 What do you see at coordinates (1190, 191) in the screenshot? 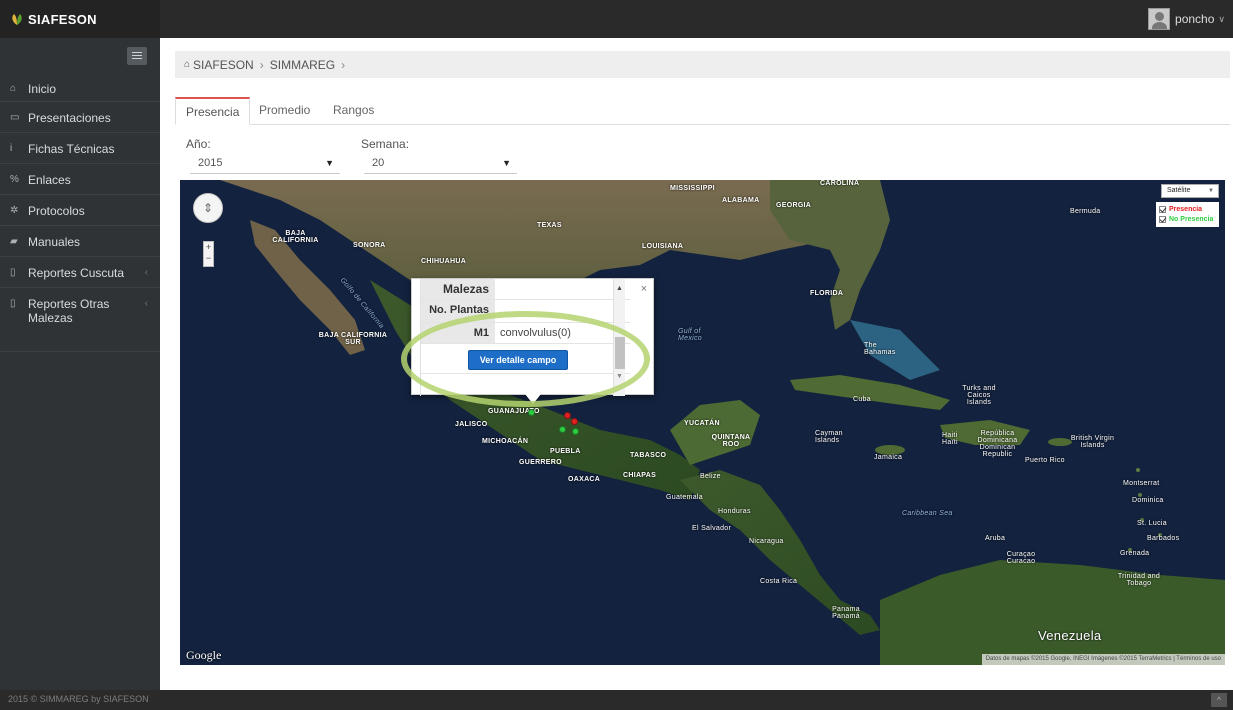
I see `map-type-select: Satélite ▼` at bounding box center [1190, 191].